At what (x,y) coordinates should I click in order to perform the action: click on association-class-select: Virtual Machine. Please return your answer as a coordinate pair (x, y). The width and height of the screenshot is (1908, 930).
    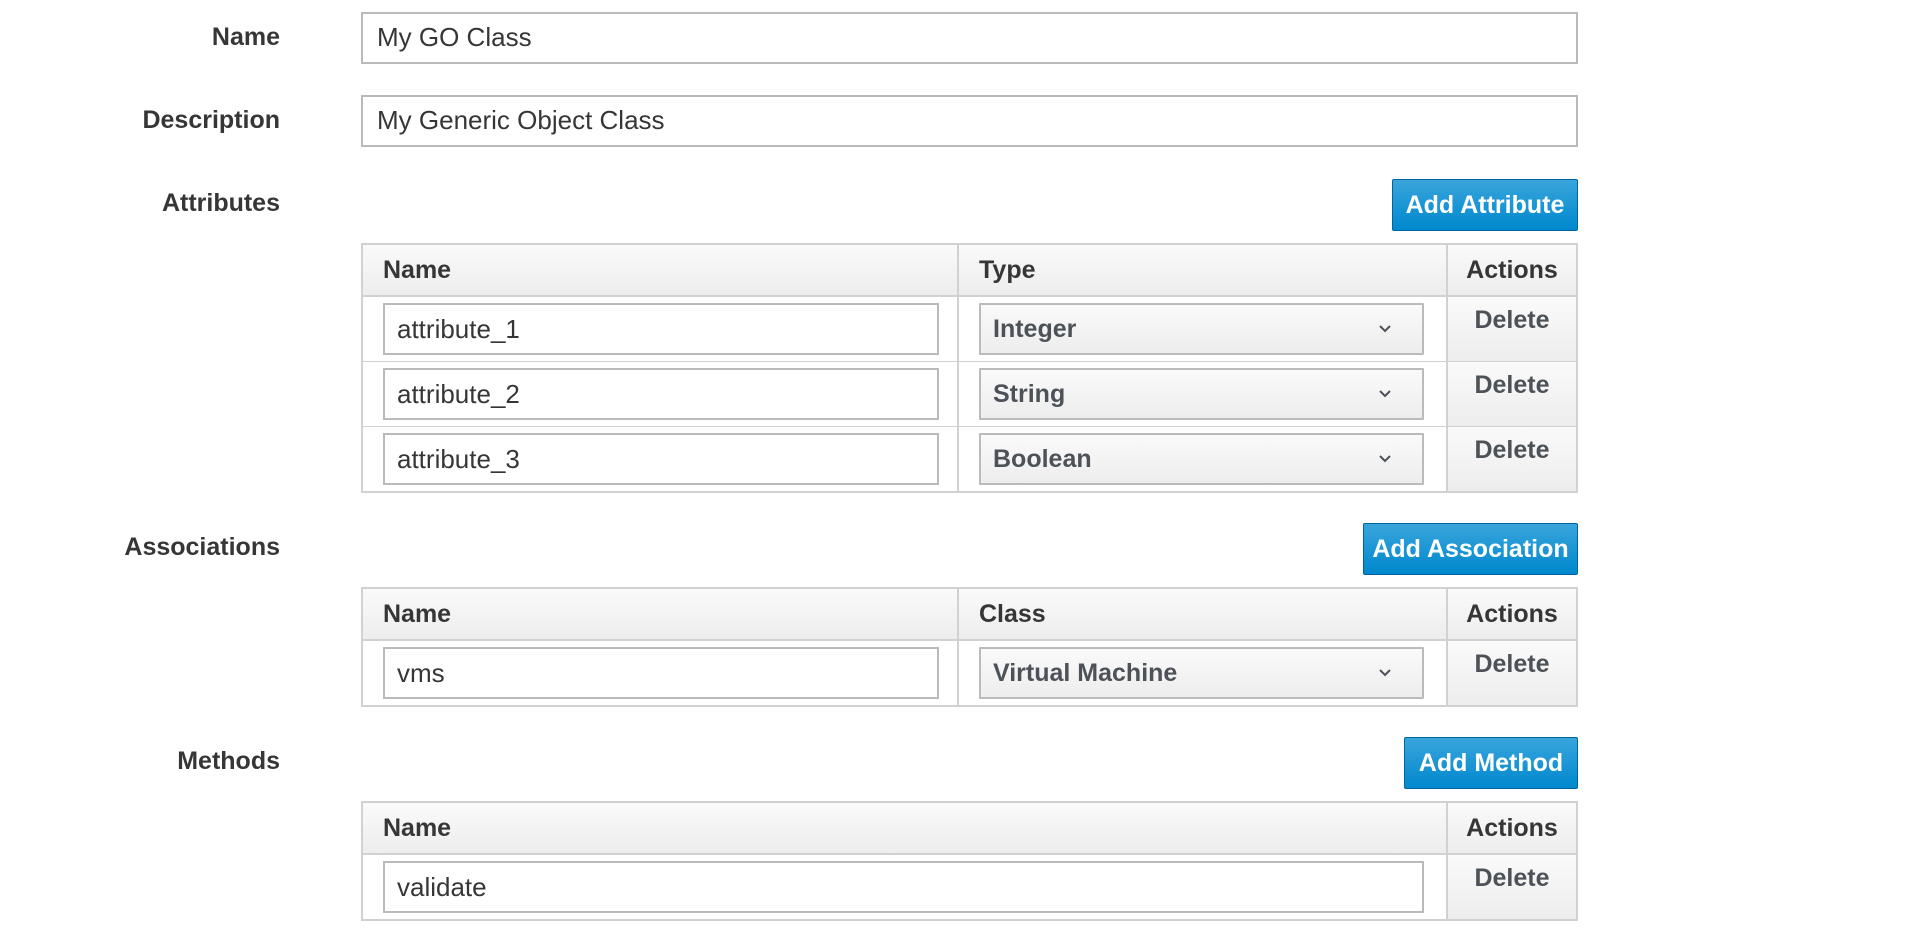
    Looking at the image, I should click on (1201, 673).